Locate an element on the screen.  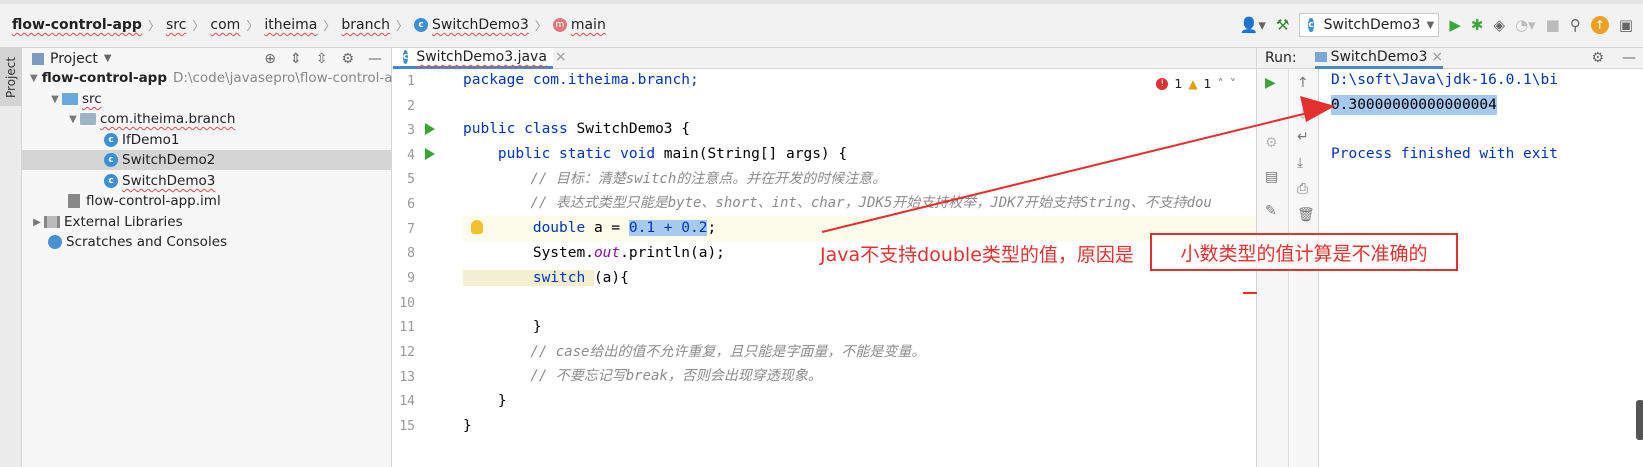
error-count: 1 is located at coordinates (1178, 83).